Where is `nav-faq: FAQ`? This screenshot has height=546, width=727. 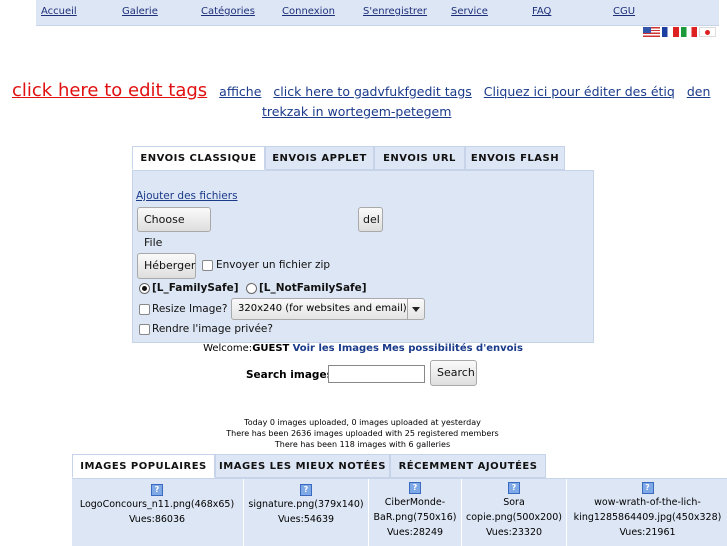 nav-faq: FAQ is located at coordinates (541, 11).